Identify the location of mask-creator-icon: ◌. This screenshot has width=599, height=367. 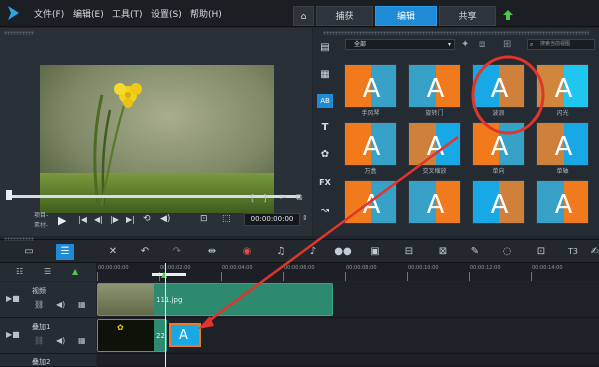
(507, 252).